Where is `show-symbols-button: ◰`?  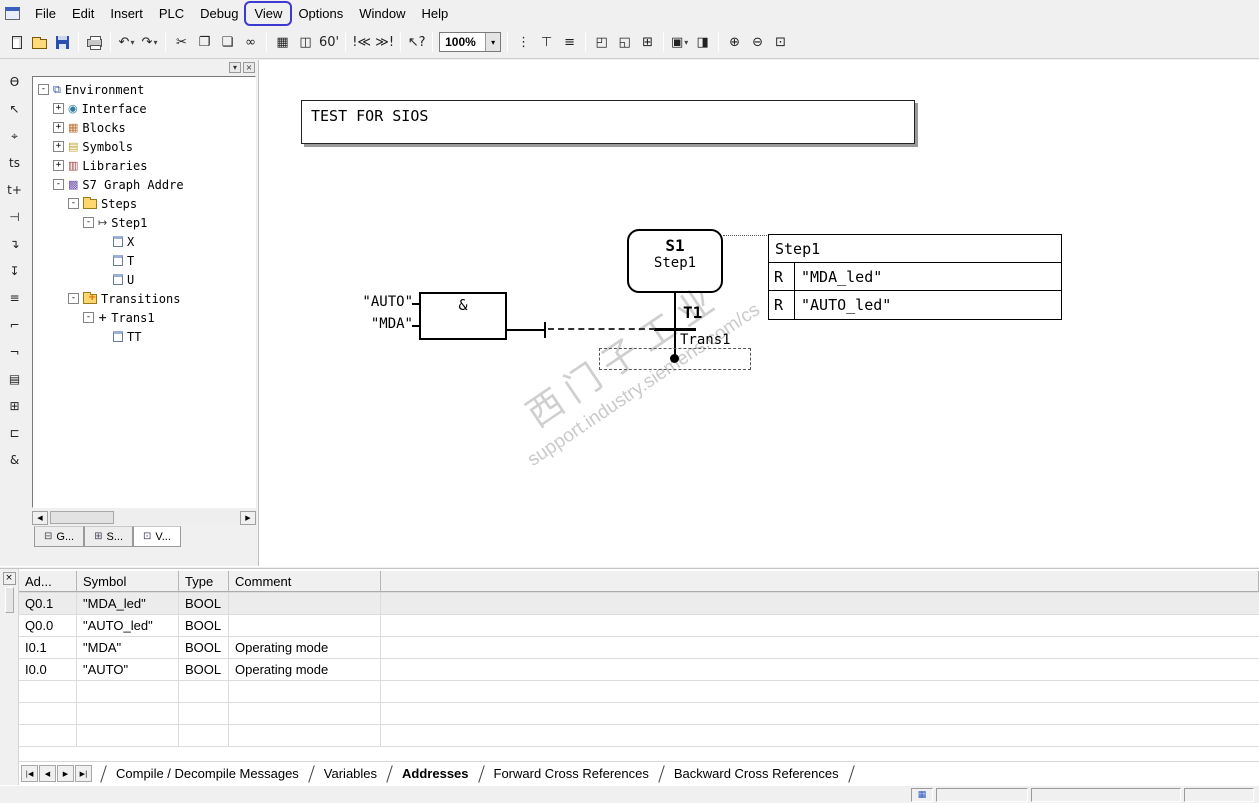 show-symbols-button: ◰ is located at coordinates (601, 42).